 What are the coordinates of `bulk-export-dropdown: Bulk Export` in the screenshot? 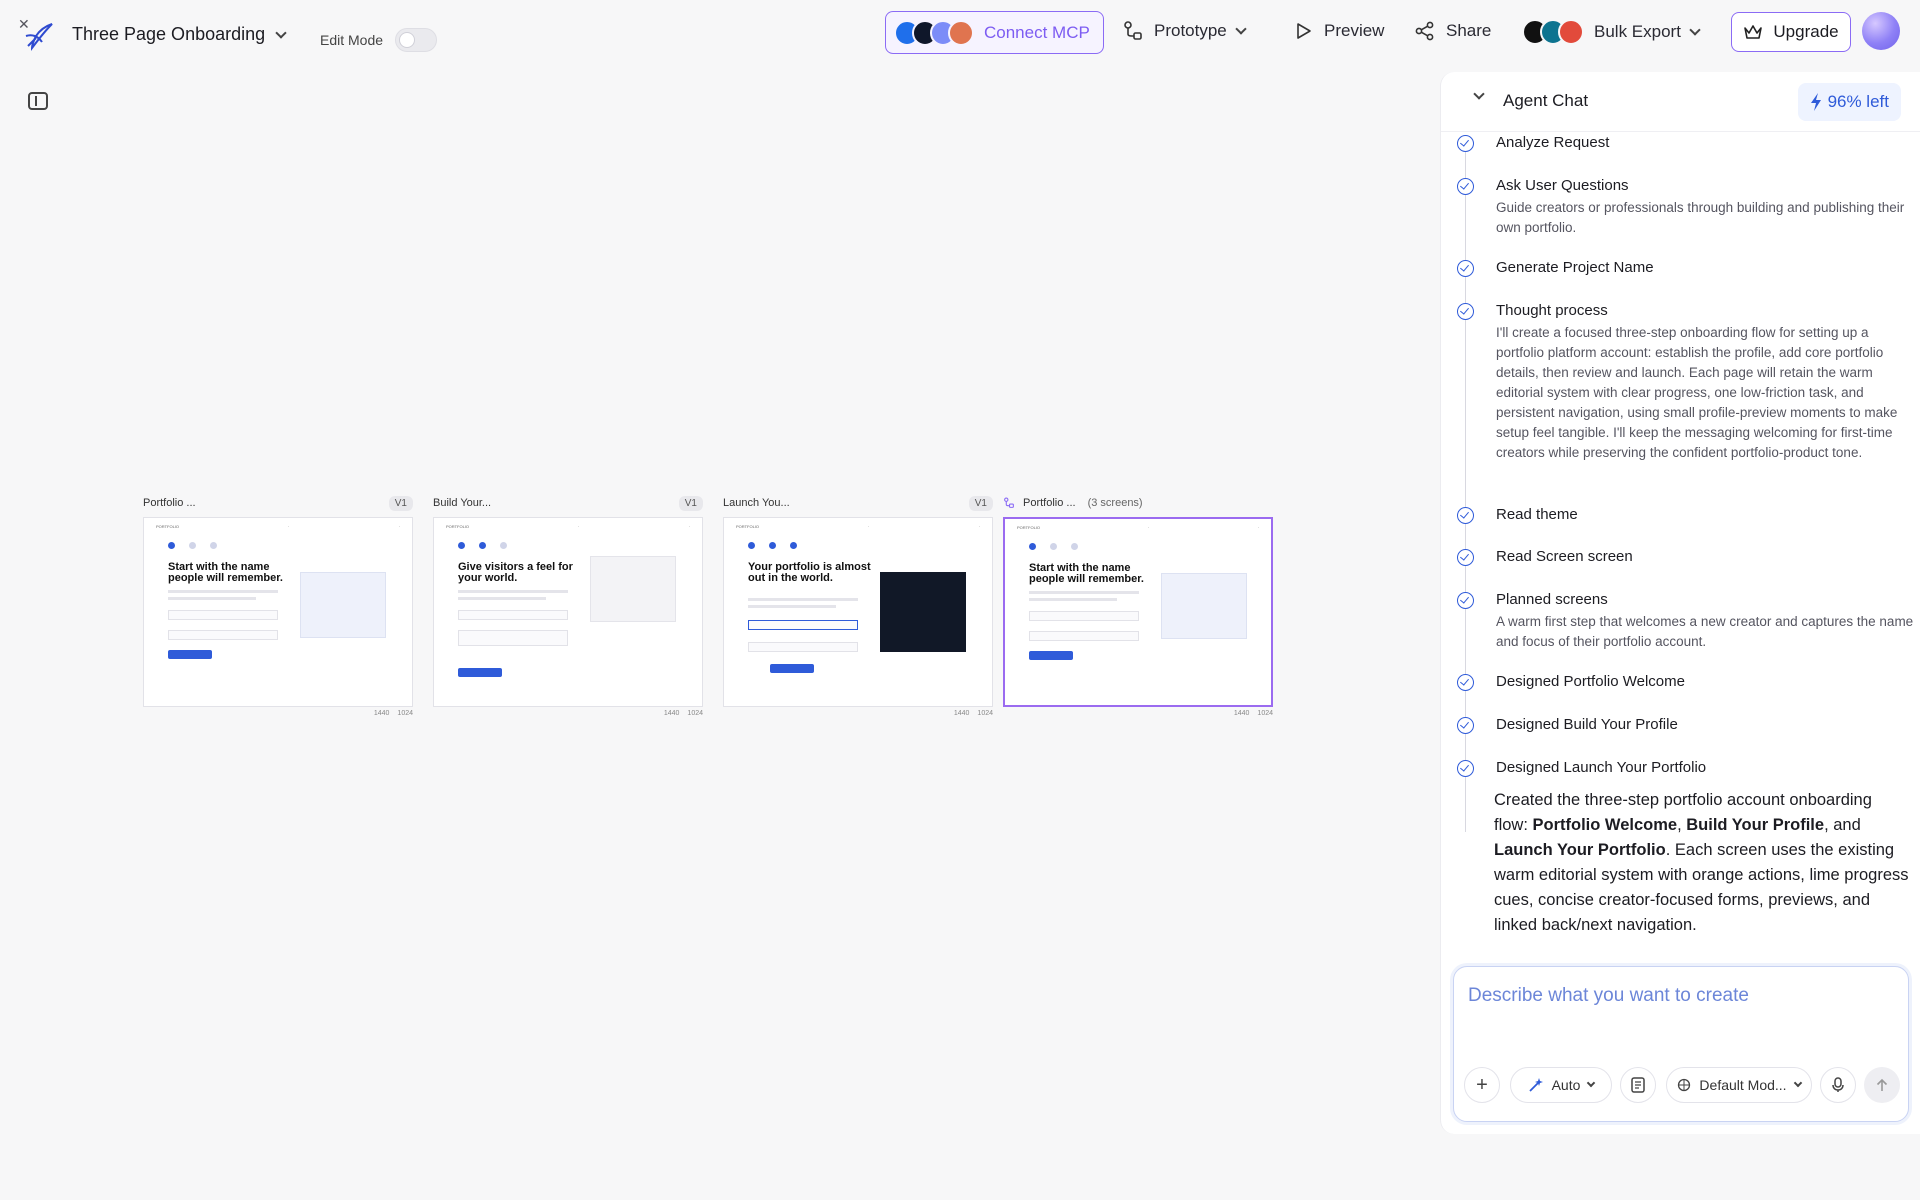 It's located at (1611, 32).